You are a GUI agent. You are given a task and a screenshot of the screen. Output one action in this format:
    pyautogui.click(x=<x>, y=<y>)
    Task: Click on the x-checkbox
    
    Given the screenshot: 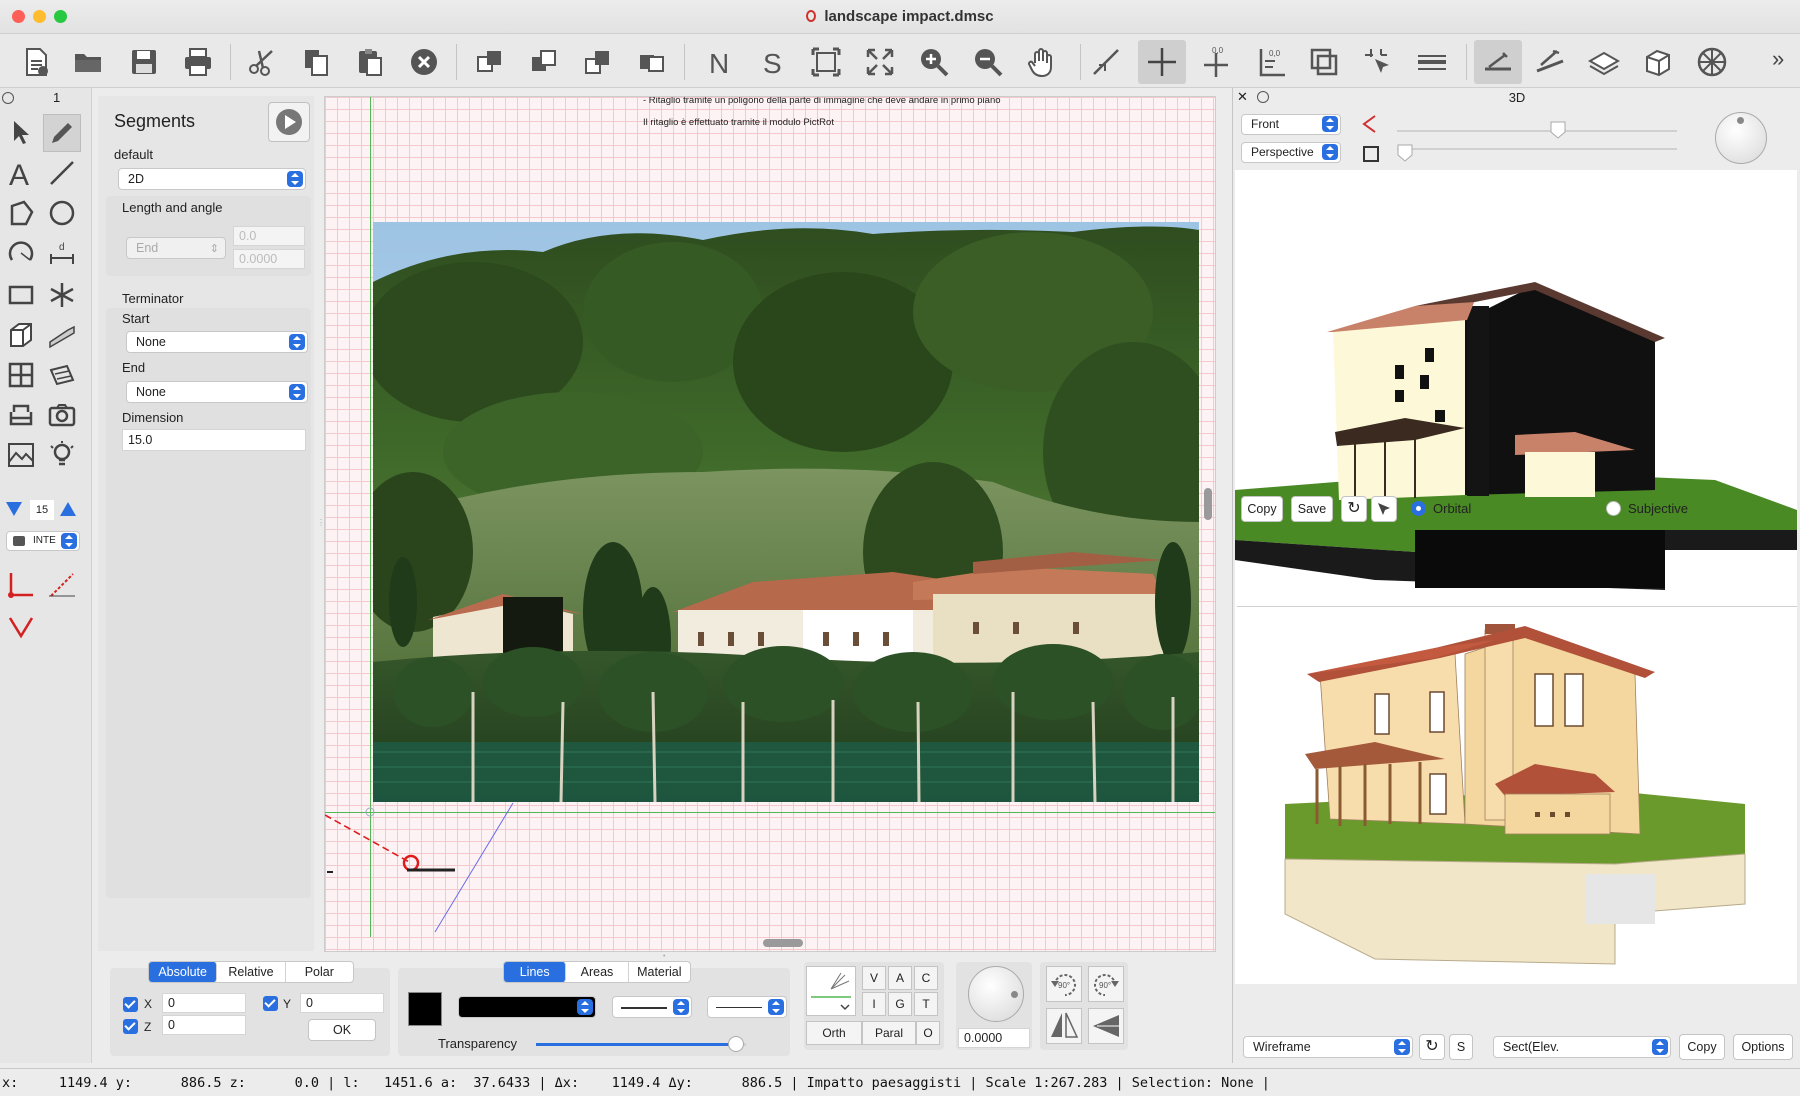 What is the action you would take?
    pyautogui.click(x=130, y=1004)
    